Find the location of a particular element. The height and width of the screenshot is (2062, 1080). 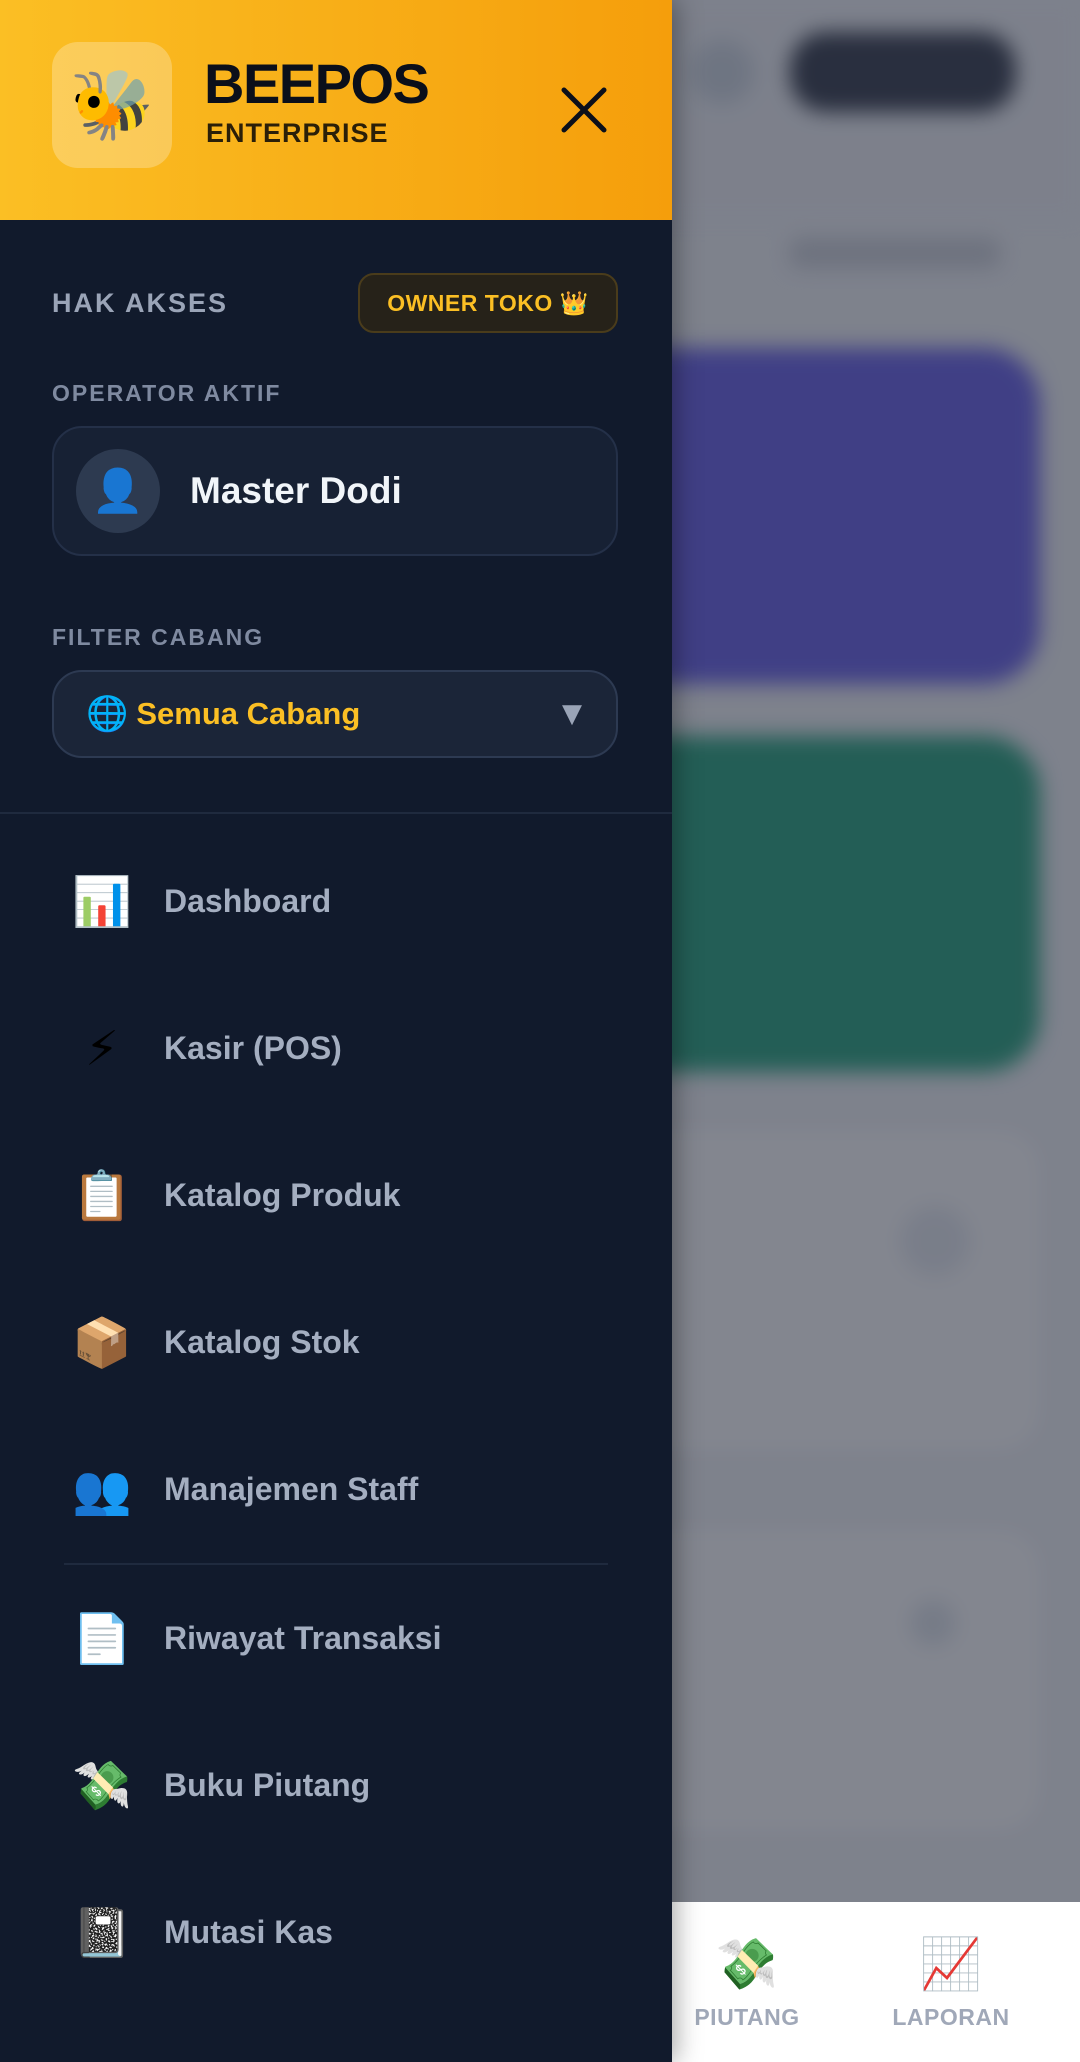

bottom-nav-piutang: 💸 PIUTANG is located at coordinates (747, 1982).